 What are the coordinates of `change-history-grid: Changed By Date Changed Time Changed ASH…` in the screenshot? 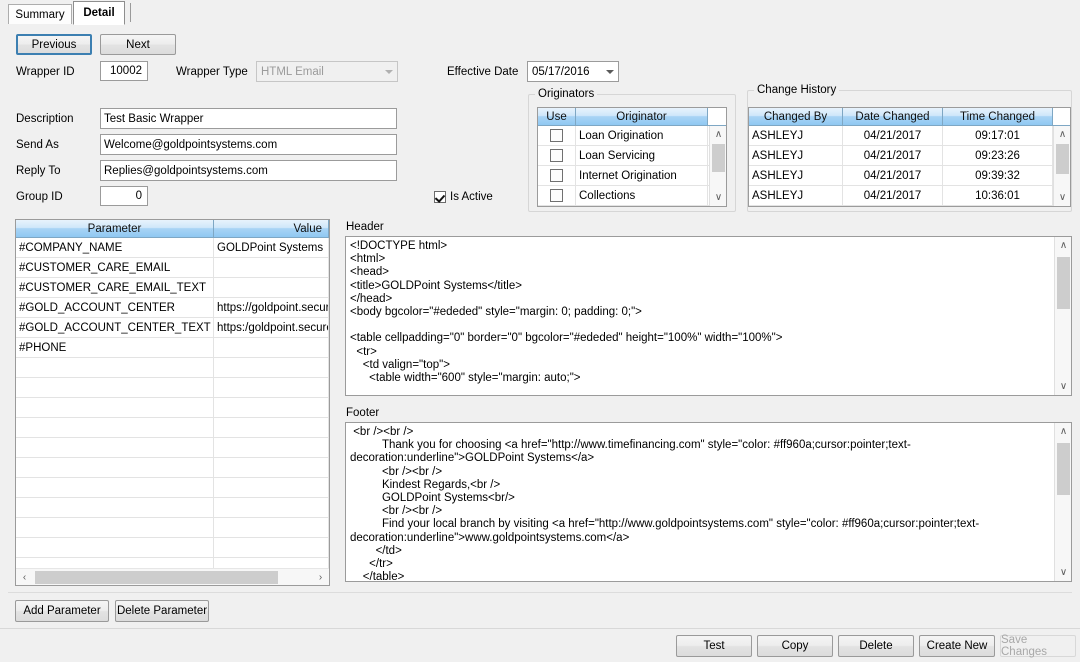 It's located at (909, 157).